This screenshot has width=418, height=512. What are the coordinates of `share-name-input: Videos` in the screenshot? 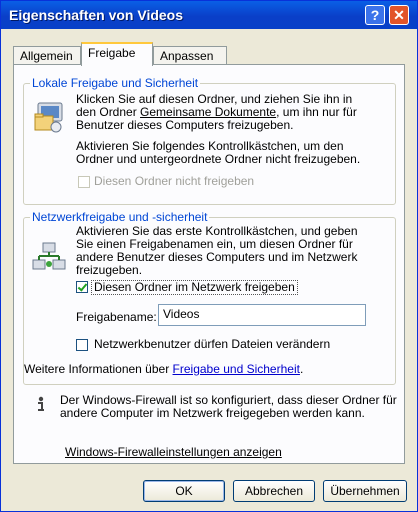 It's located at (262, 315).